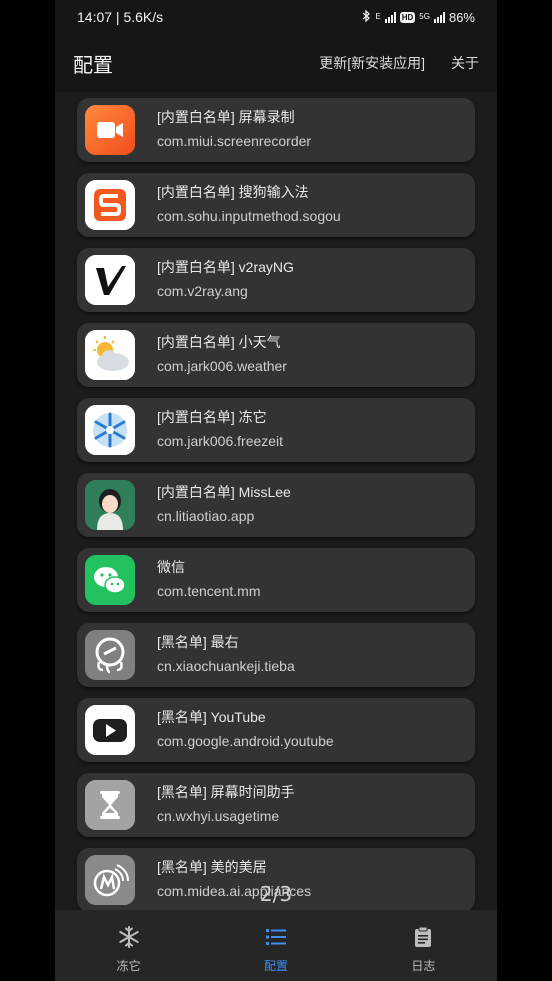 Image resolution: width=552 pixels, height=981 pixels. I want to click on app-name: [内置白名单] MissLee, so click(224, 492).